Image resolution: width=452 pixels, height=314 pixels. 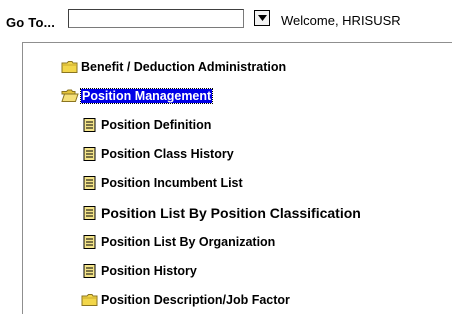 I want to click on tree-item-position-list-by-classification: Position List By Position Classification, so click(x=221, y=213).